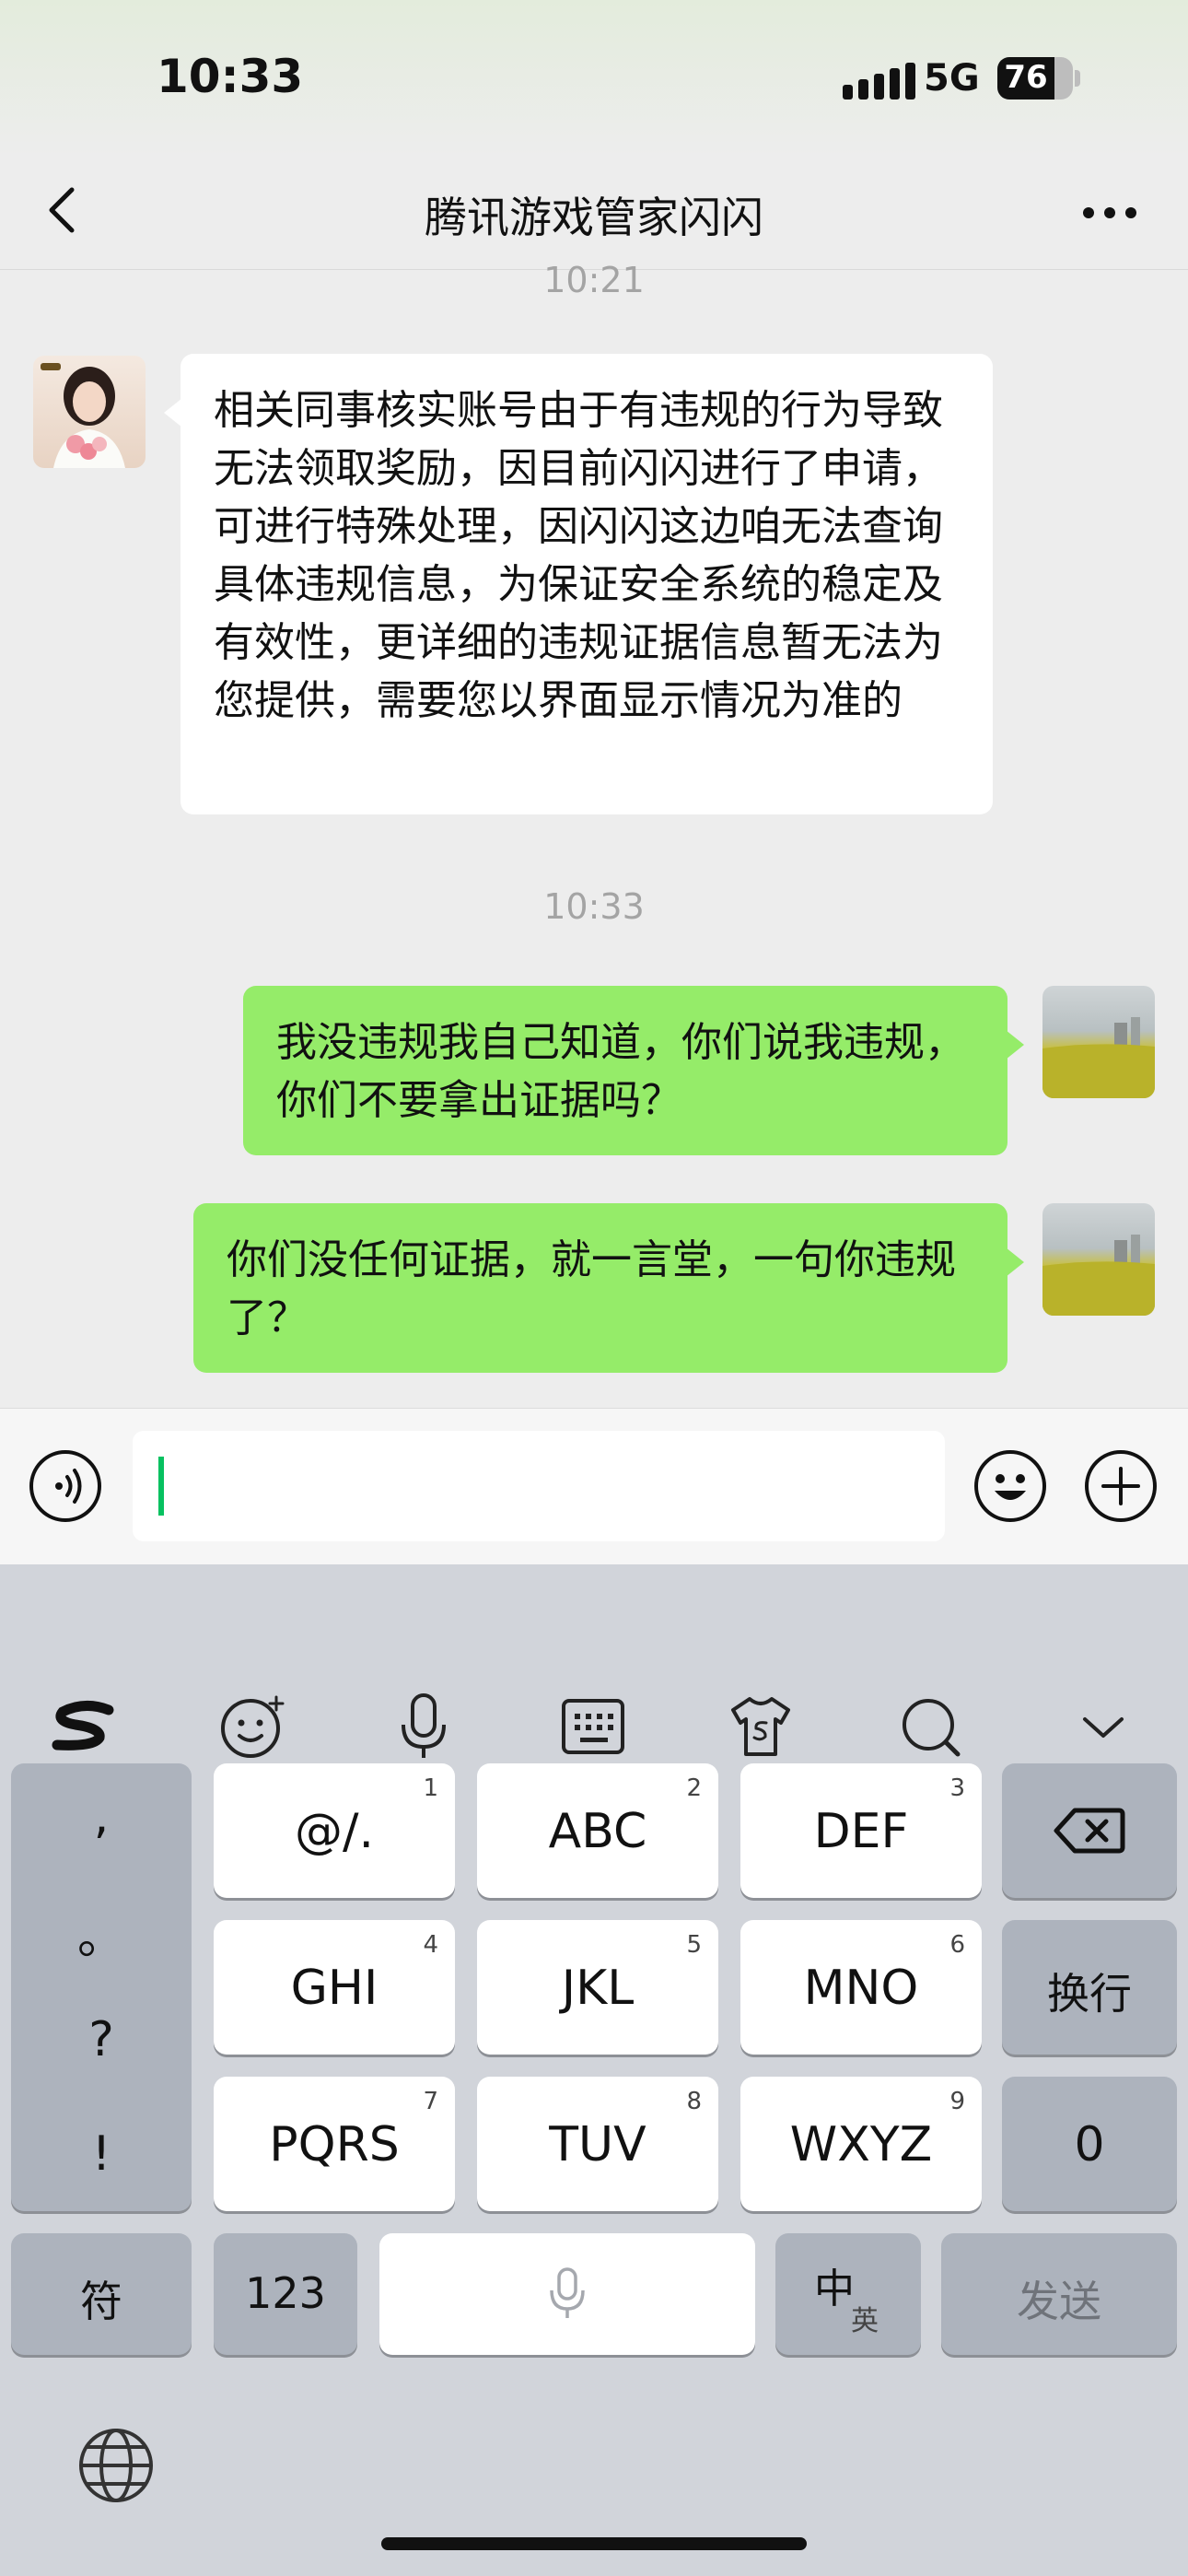 The height and width of the screenshot is (2576, 1188). Describe the element at coordinates (861, 1987) in the screenshot. I see `key-6: 6 MNO` at that location.